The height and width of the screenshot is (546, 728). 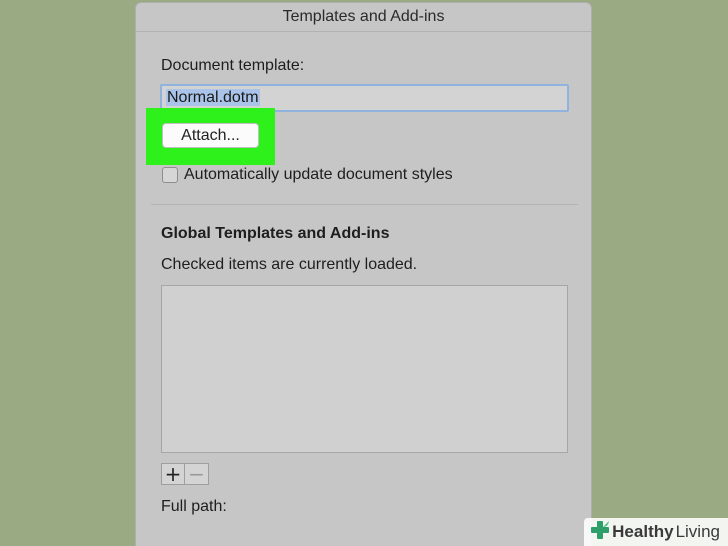 What do you see at coordinates (170, 175) in the screenshot?
I see `auto-update-checkbox` at bounding box center [170, 175].